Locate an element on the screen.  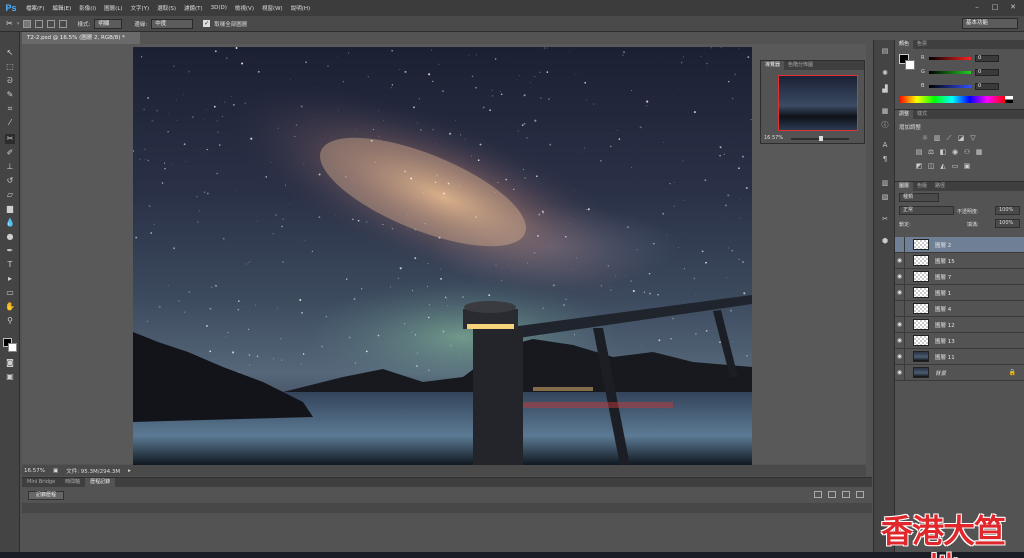
tab-timeline: 時間軸 is located at coordinates (72, 482).